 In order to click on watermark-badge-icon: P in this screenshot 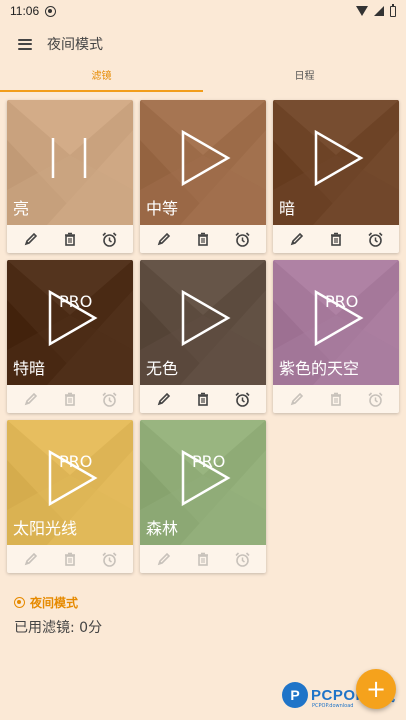, I will do `click(295, 695)`.